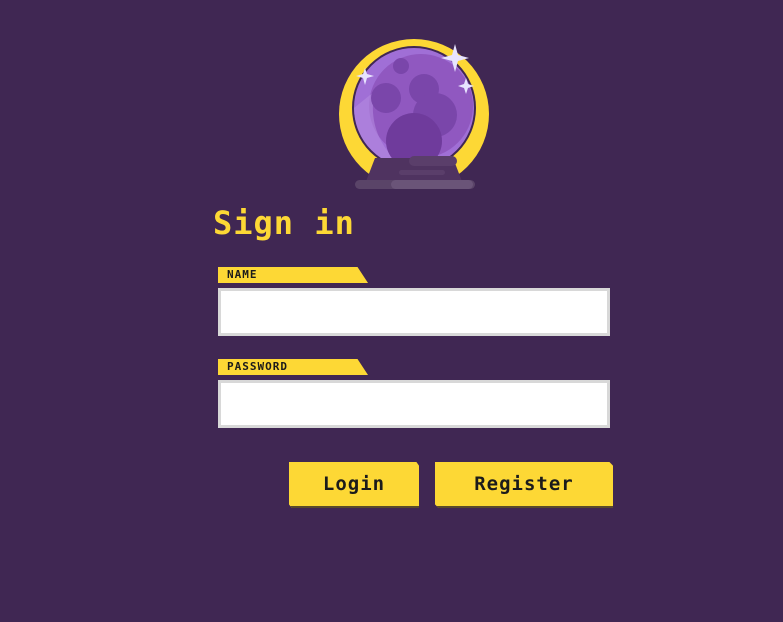  What do you see at coordinates (293, 367) in the screenshot?
I see `password-label: PASSWORD` at bounding box center [293, 367].